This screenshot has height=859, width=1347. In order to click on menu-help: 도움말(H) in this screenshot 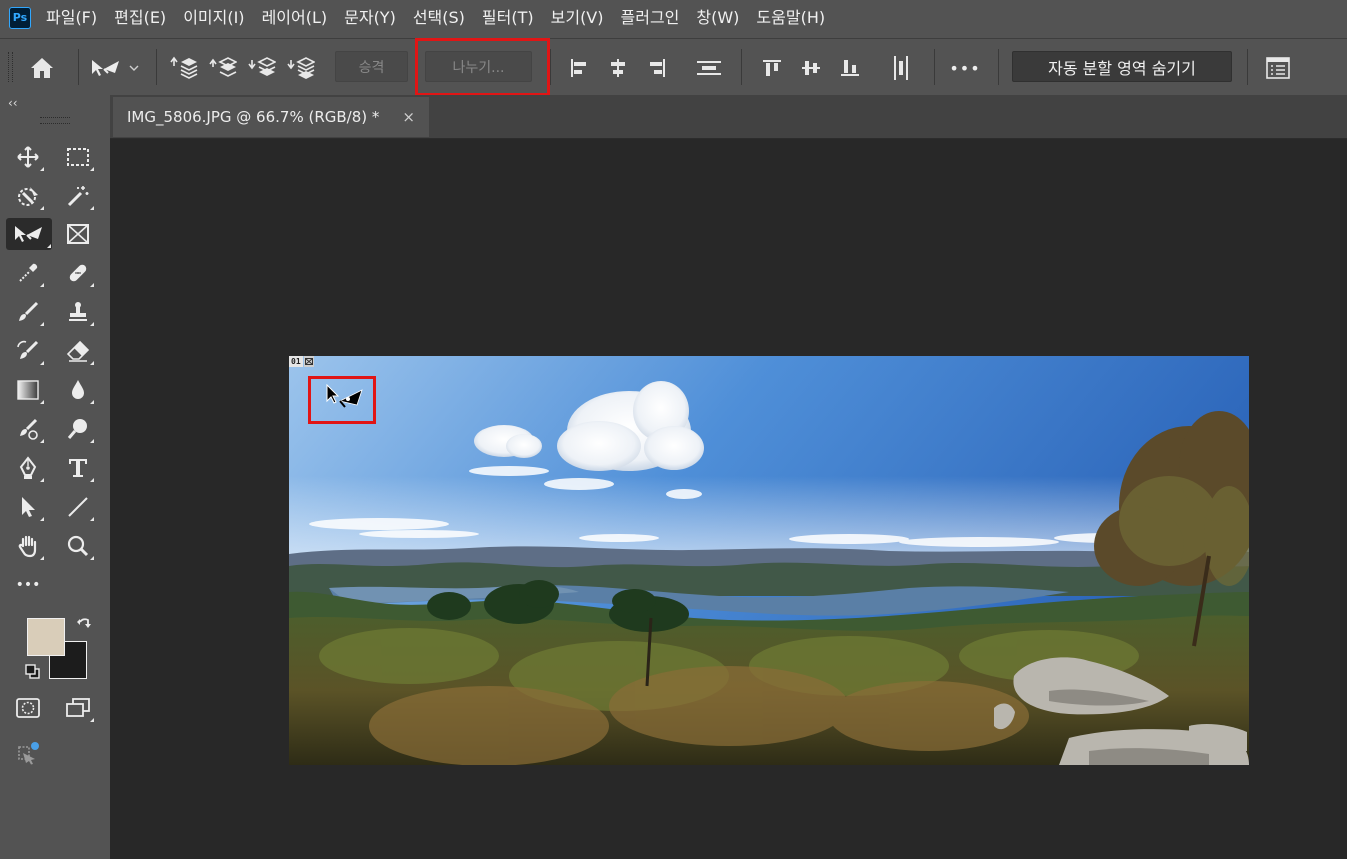, I will do `click(790, 19)`.